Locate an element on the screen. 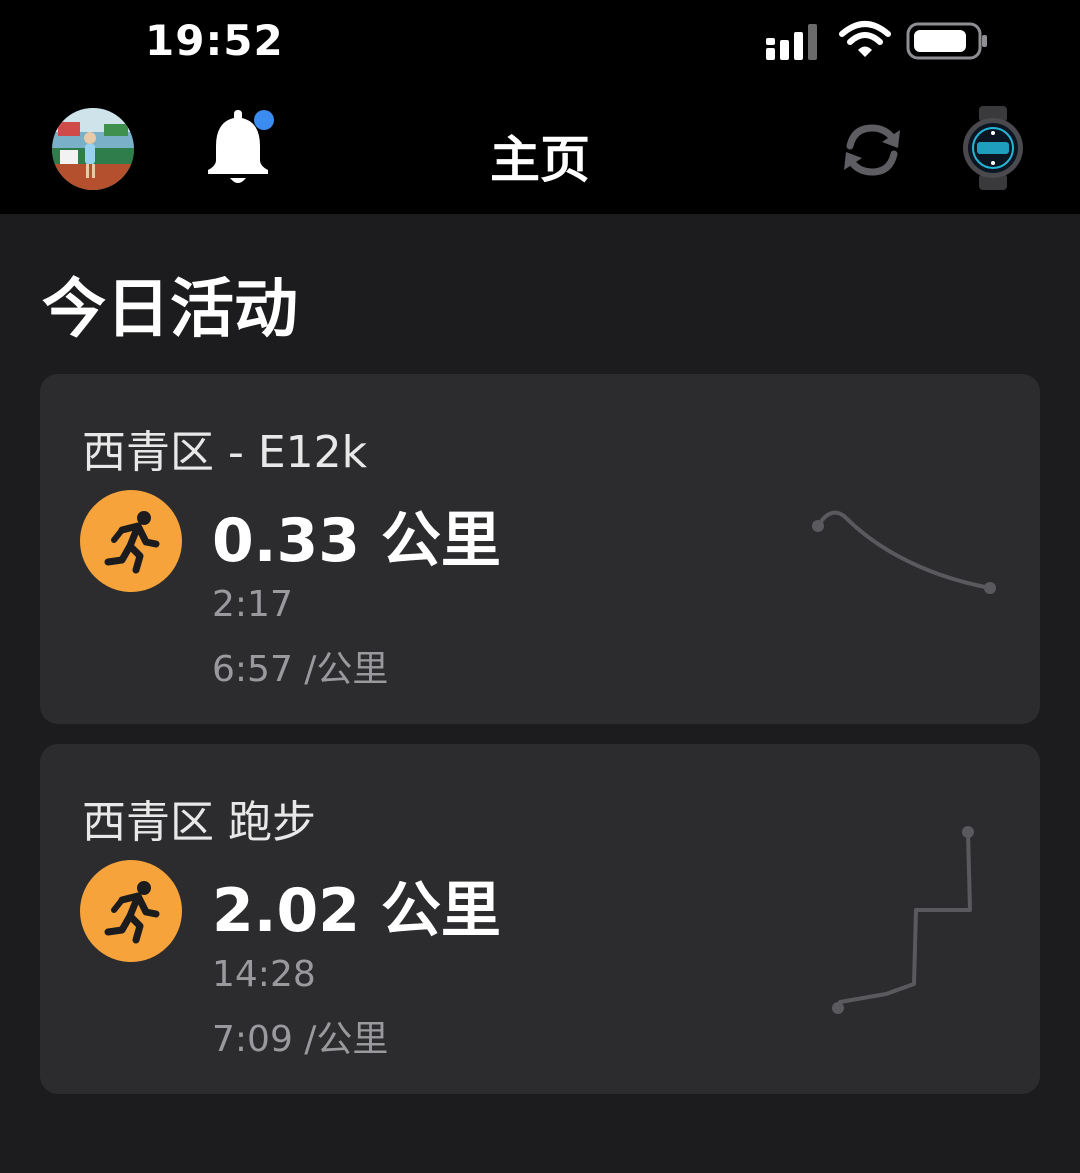 The height and width of the screenshot is (1173, 1080). activity-pace: 6:57 /公里 is located at coordinates (300, 669).